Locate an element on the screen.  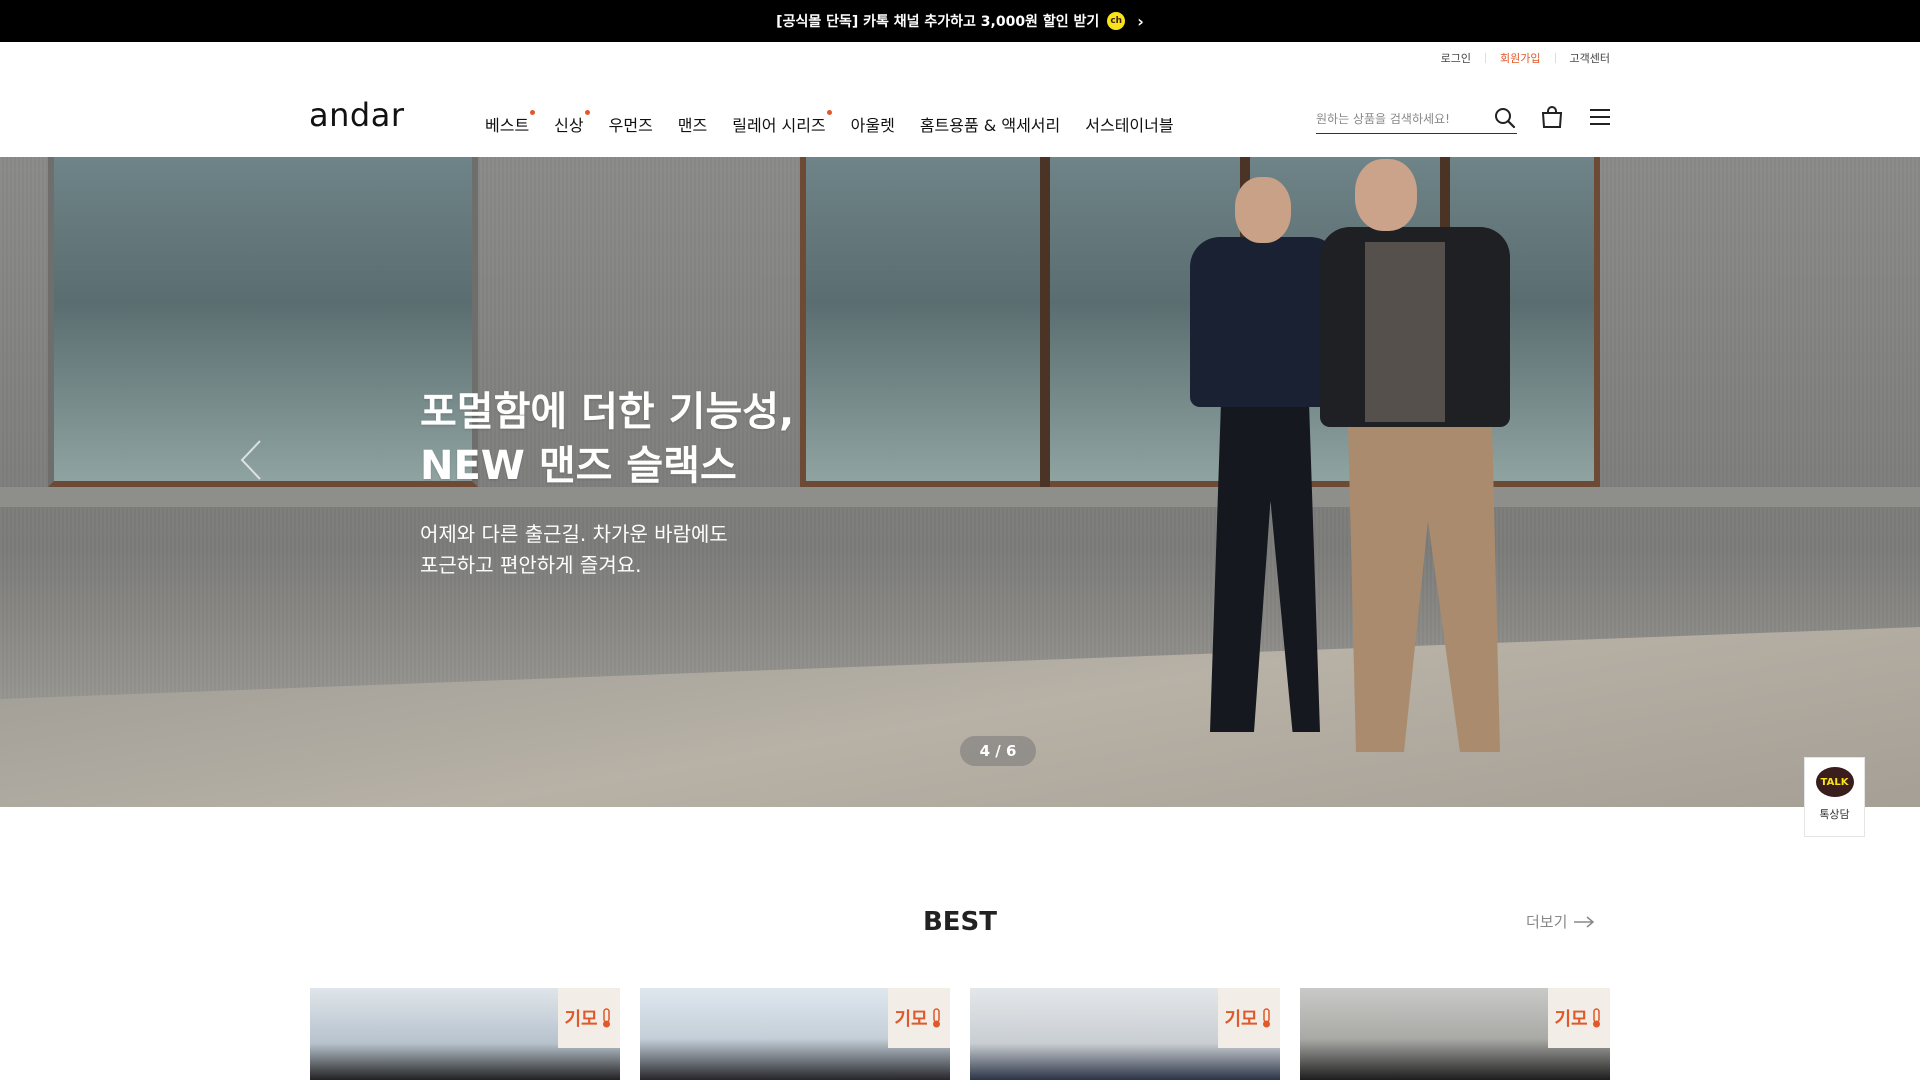
hero-title-line: 포멀함에 더한 기능성, is located at coordinates (607, 412).